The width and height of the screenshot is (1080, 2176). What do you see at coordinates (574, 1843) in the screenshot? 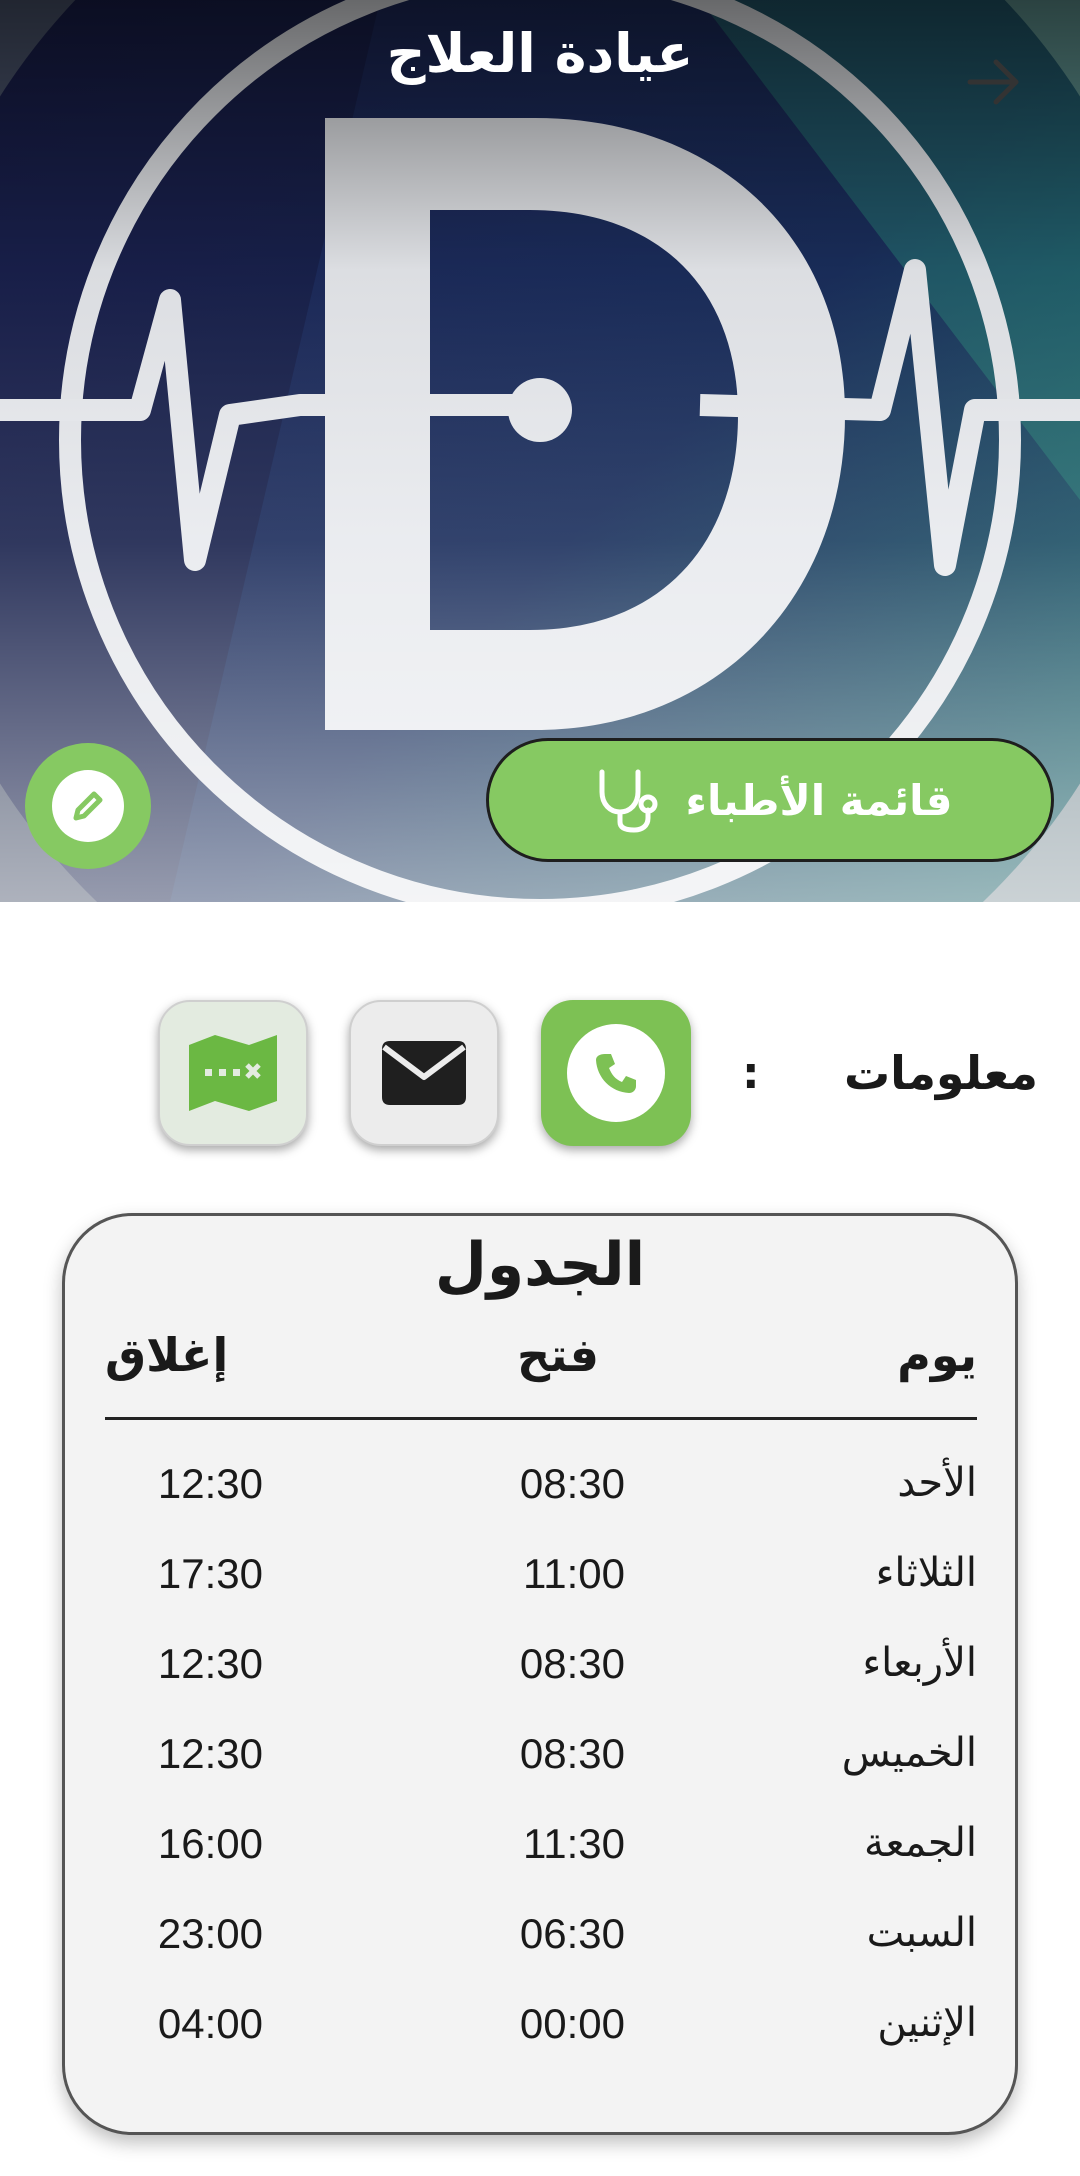
I see `row-open-time: 11:30` at bounding box center [574, 1843].